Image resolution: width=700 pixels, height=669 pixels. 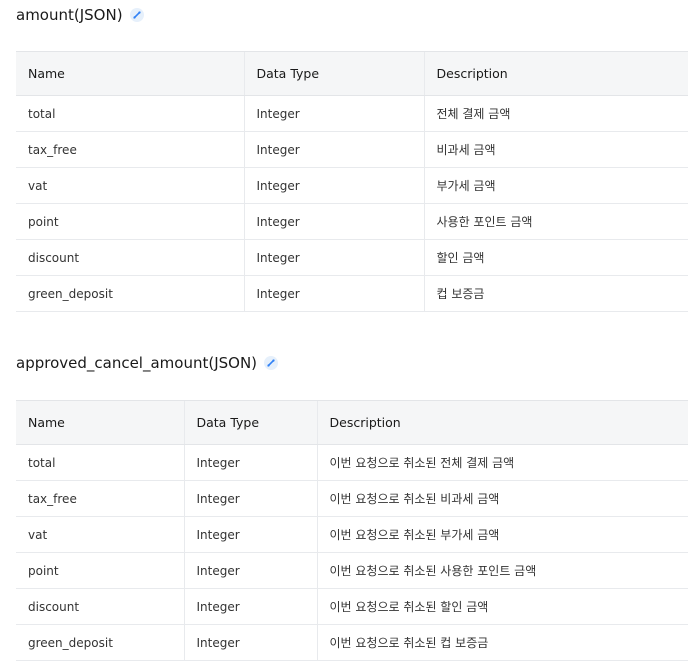 What do you see at coordinates (502, 570) in the screenshot?
I see `cell-description: 이번 요청으로 취소된 사용한 포인트 금액` at bounding box center [502, 570].